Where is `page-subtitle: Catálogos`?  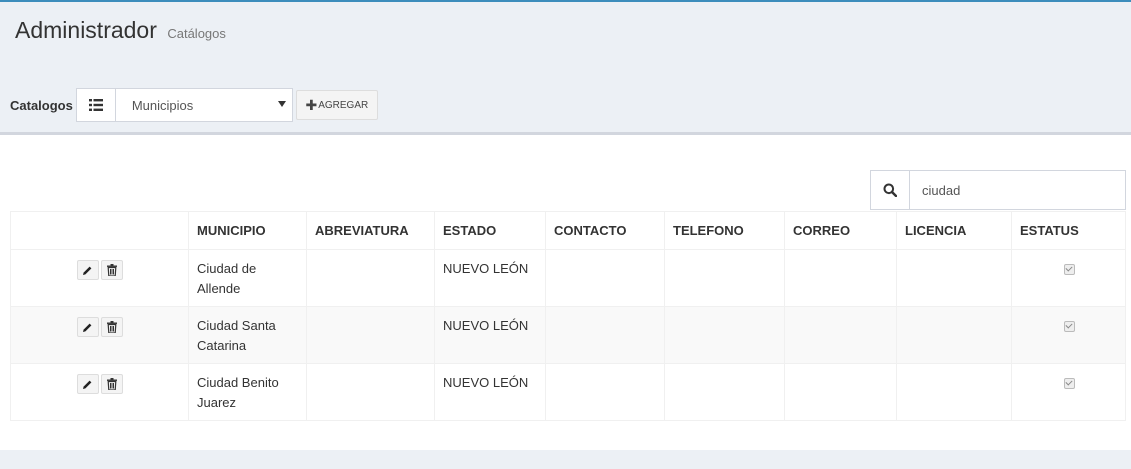 page-subtitle: Catálogos is located at coordinates (196, 33).